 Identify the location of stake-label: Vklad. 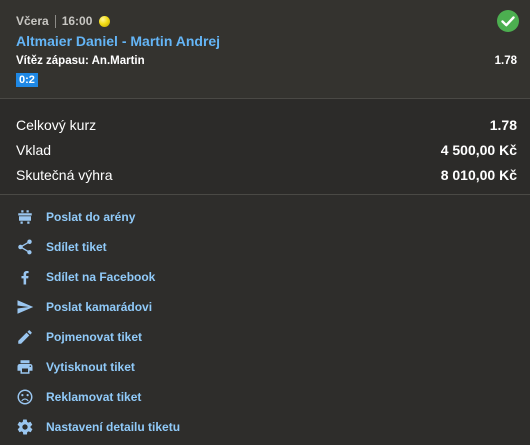
(34, 150).